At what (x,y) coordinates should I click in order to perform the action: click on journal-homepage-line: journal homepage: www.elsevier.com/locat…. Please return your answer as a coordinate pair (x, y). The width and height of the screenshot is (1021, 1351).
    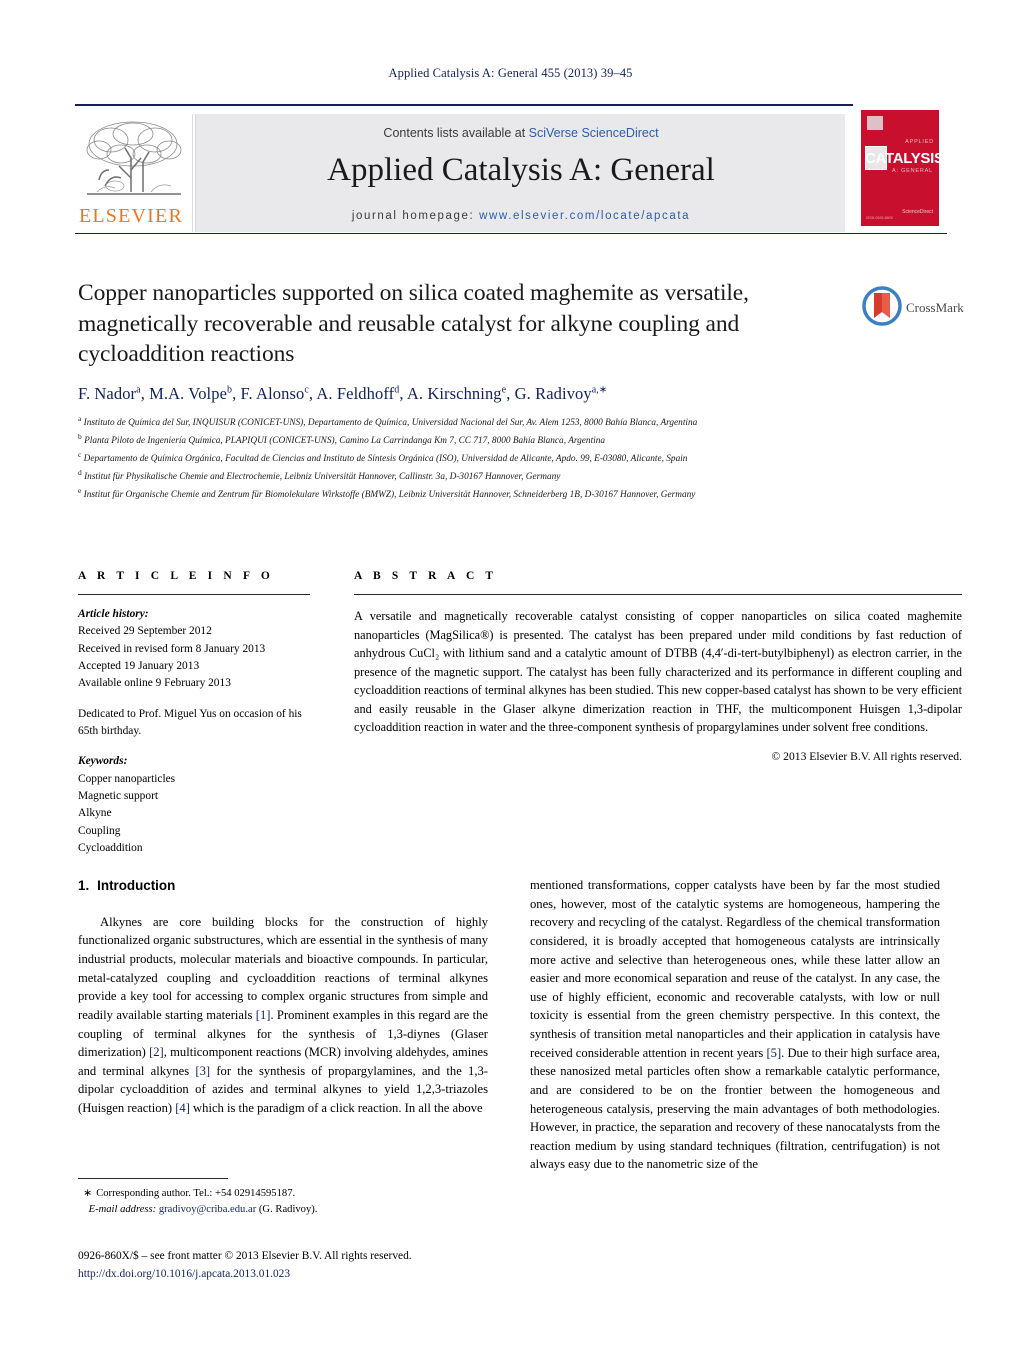
    Looking at the image, I should click on (521, 216).